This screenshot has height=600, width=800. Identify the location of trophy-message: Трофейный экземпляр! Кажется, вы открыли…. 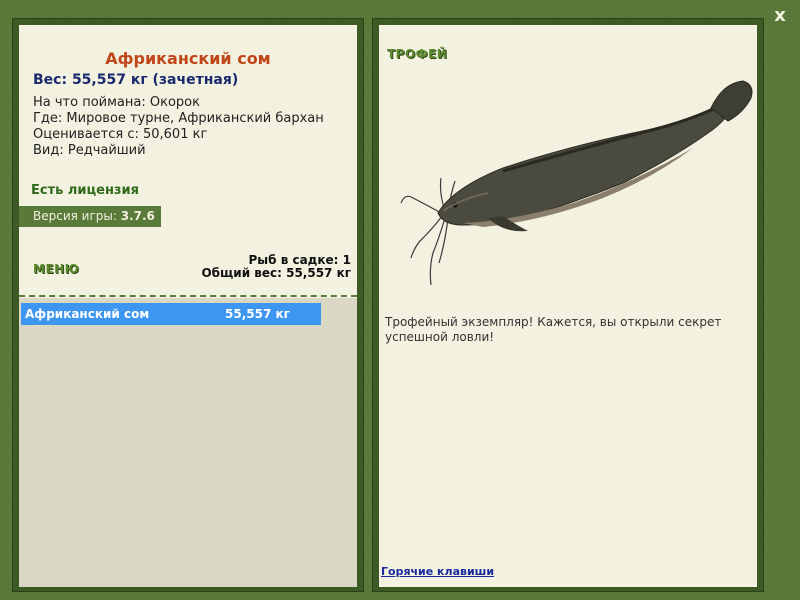
(553, 329).